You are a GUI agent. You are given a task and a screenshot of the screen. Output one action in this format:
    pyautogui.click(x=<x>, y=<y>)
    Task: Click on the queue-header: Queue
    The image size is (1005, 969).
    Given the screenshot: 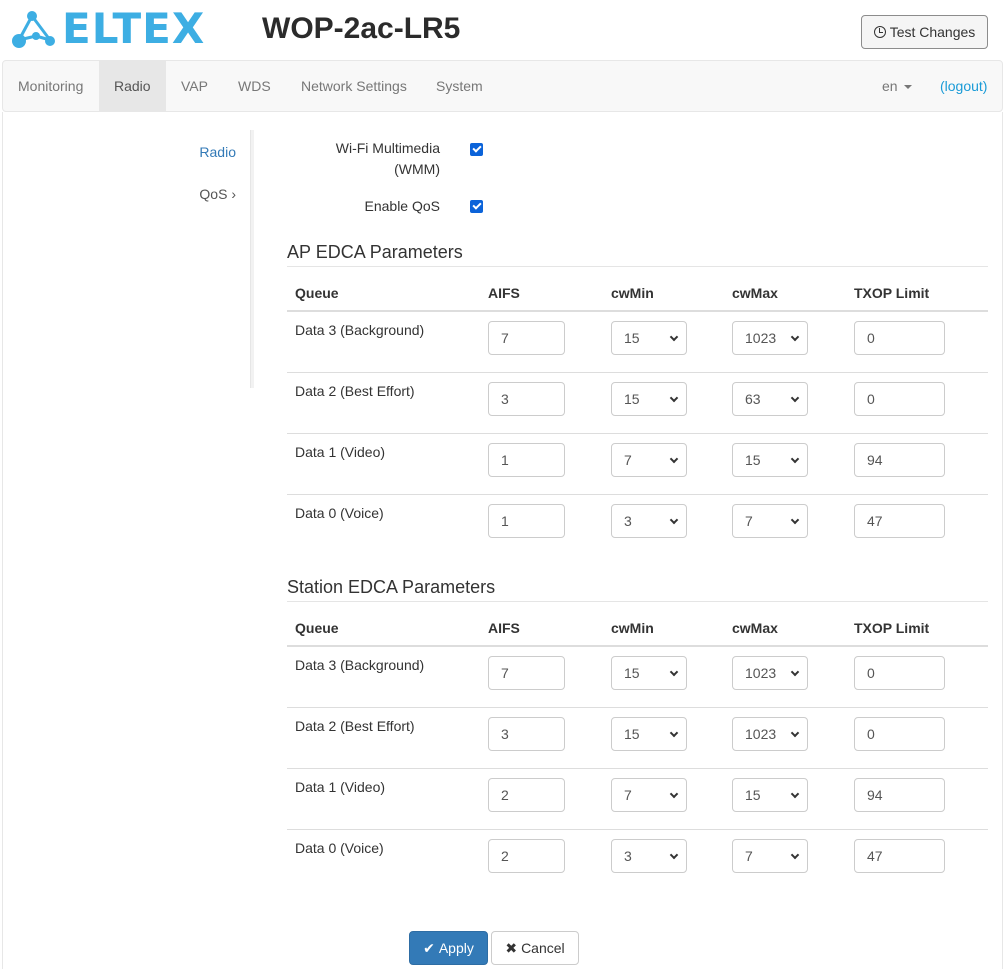 What is the action you would take?
    pyautogui.click(x=317, y=293)
    